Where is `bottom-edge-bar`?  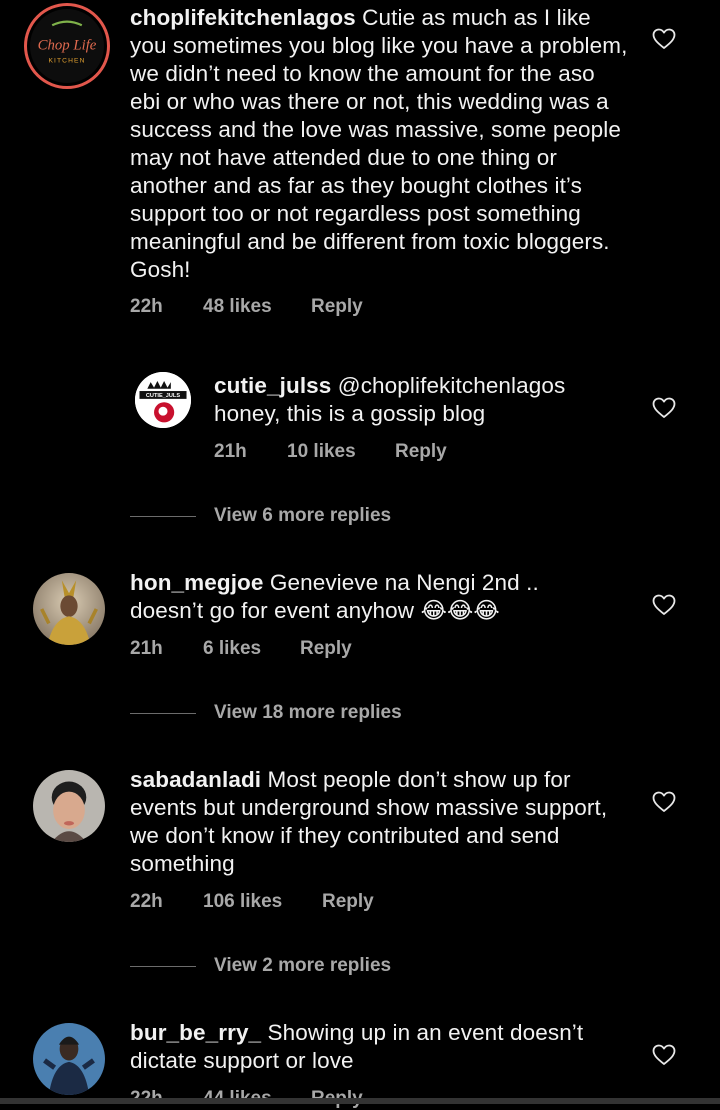 bottom-edge-bar is located at coordinates (360, 1101).